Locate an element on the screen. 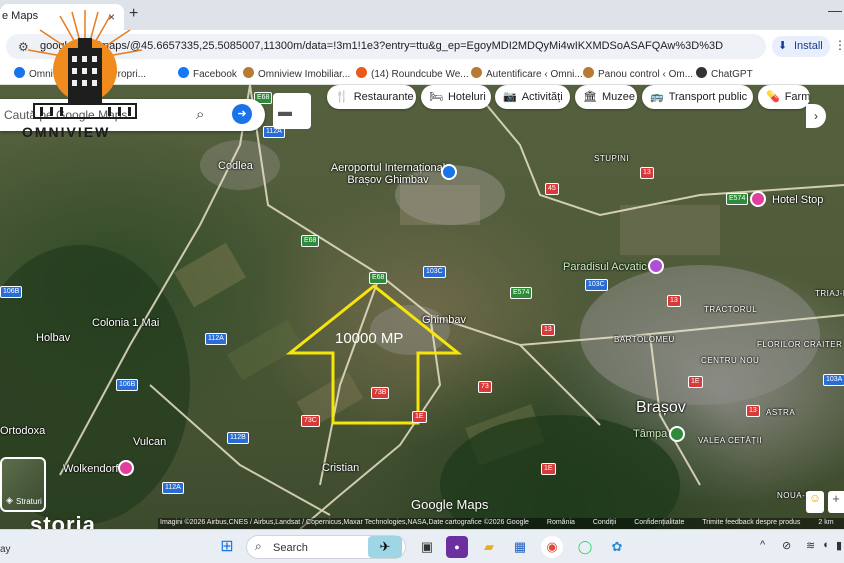  bookmark-item: Facebook is located at coordinates (207, 73).